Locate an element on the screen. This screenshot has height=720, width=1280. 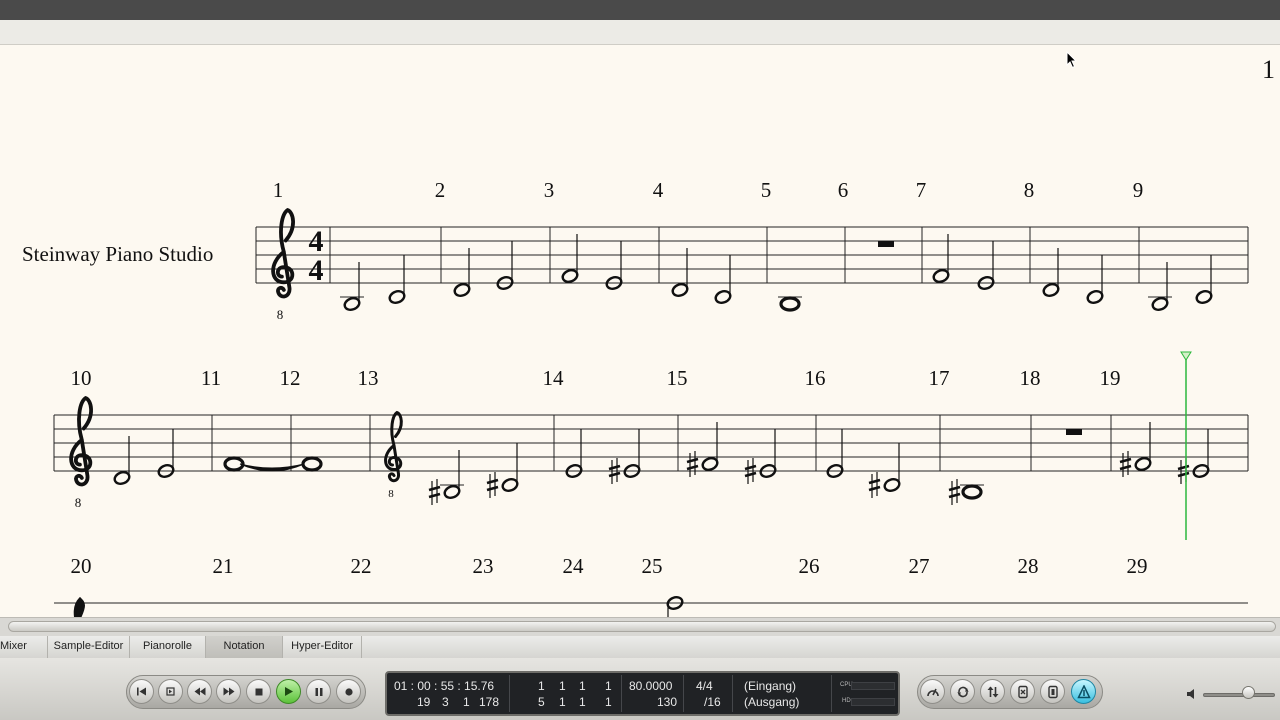
tuner-icon is located at coordinates (1083, 691).